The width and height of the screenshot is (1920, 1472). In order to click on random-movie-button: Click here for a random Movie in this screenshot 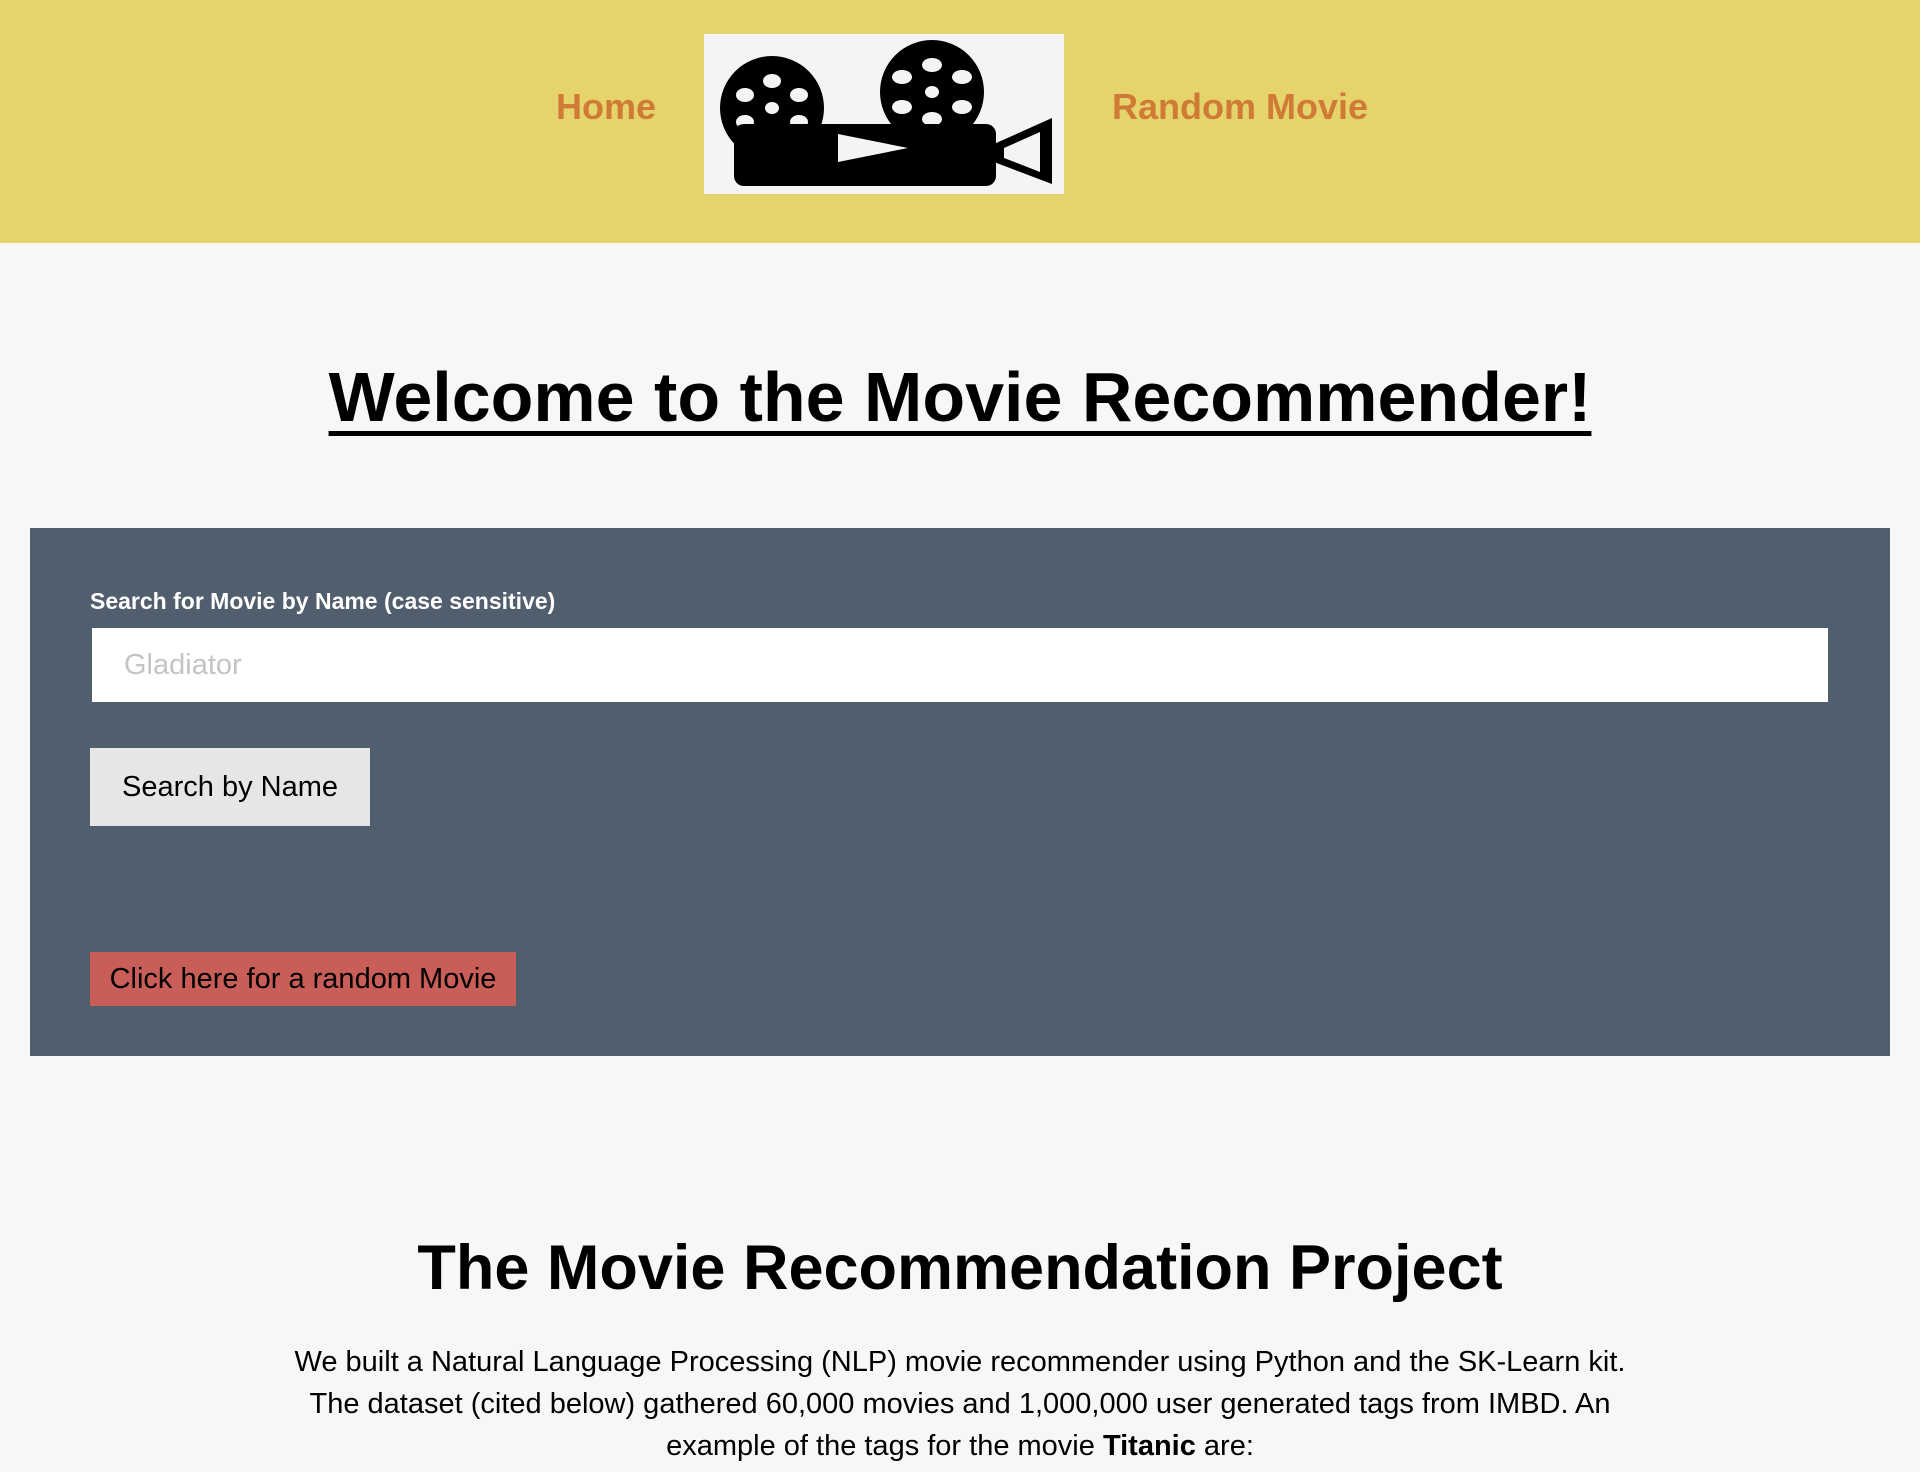, I will do `click(303, 979)`.